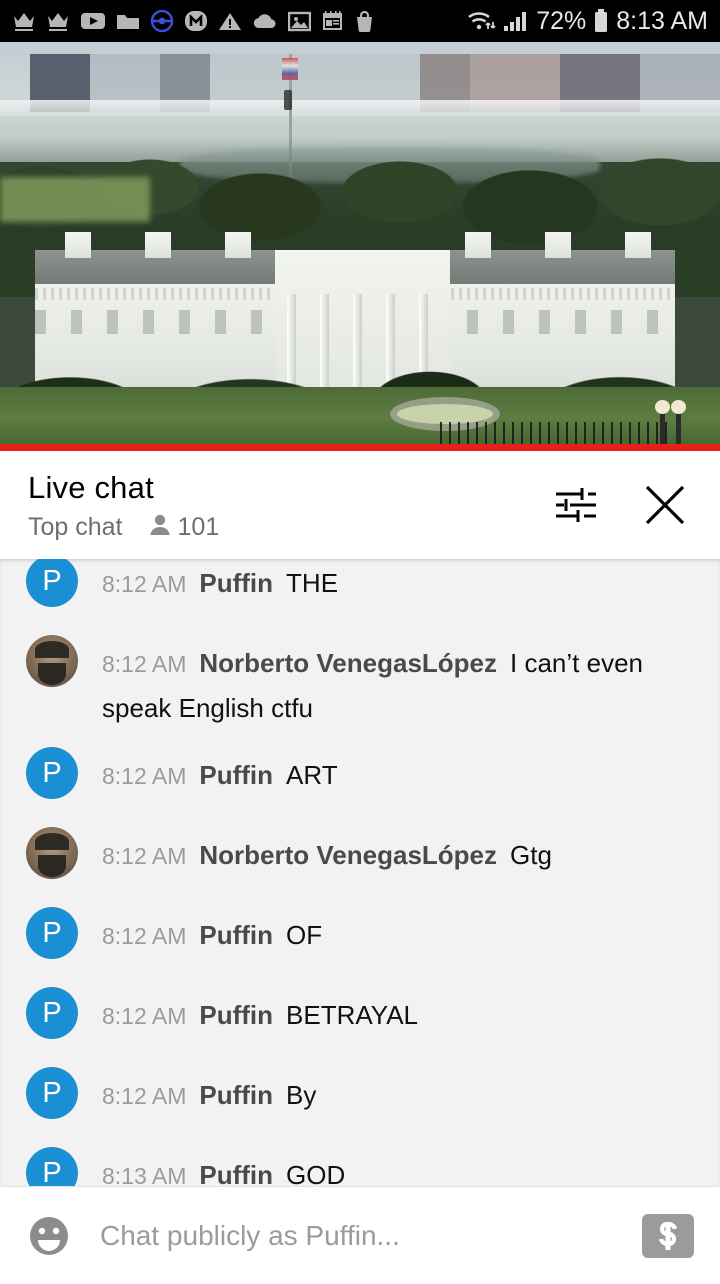 This screenshot has height=1284, width=720. What do you see at coordinates (388, 1159) in the screenshot?
I see `chat-message-body: 8:13 AM Puffin GOD` at bounding box center [388, 1159].